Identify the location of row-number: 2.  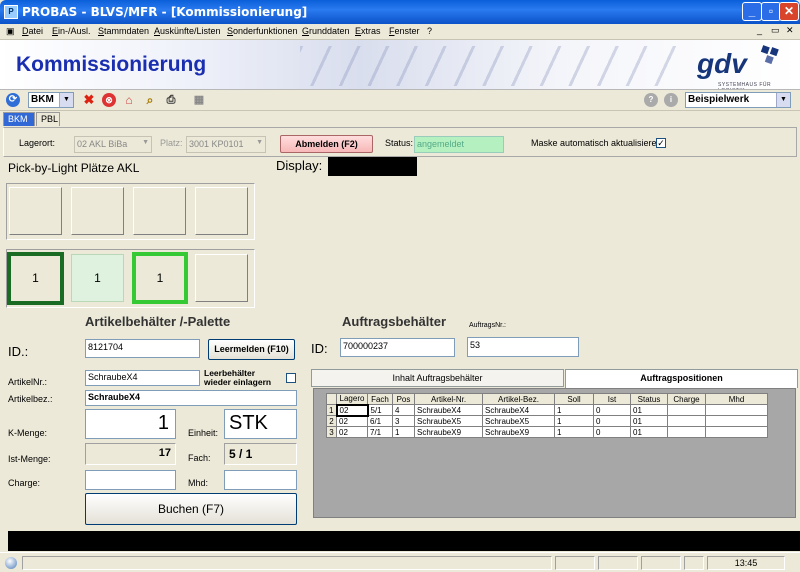
(331, 421).